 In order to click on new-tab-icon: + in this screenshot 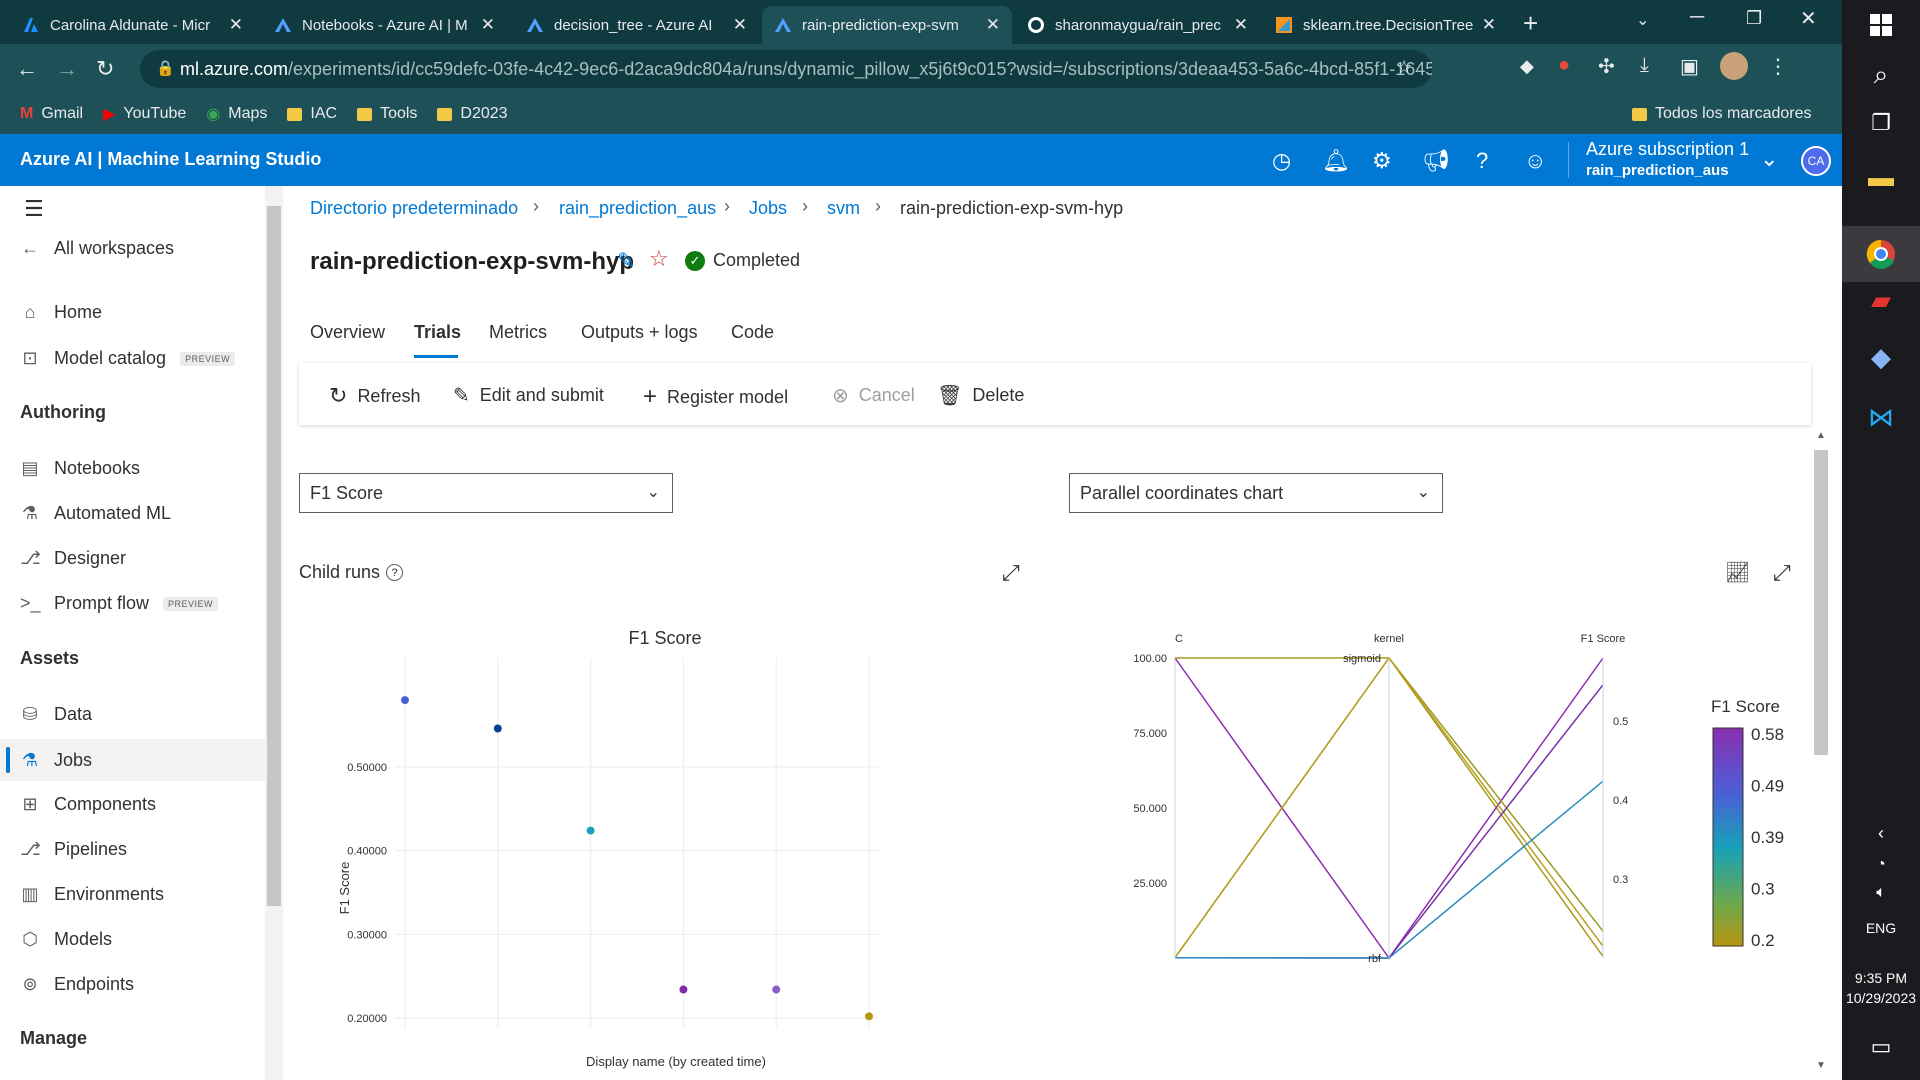, I will do `click(1530, 23)`.